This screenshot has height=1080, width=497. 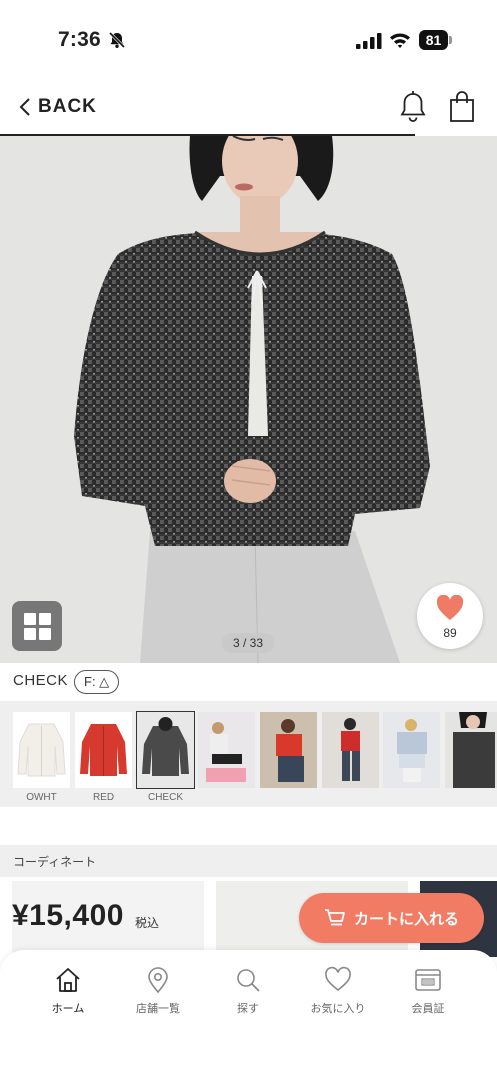 I want to click on battery-indicator: 81, so click(x=436, y=40).